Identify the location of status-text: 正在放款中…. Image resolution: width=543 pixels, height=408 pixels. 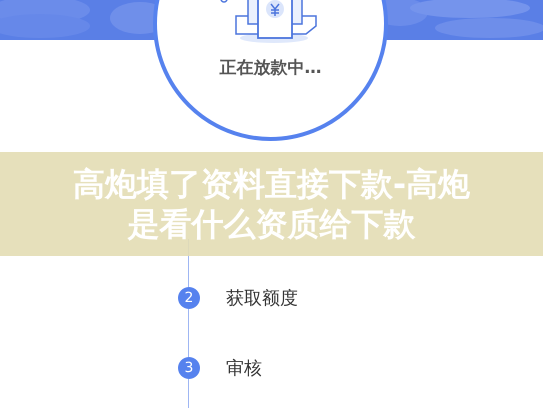
(271, 68).